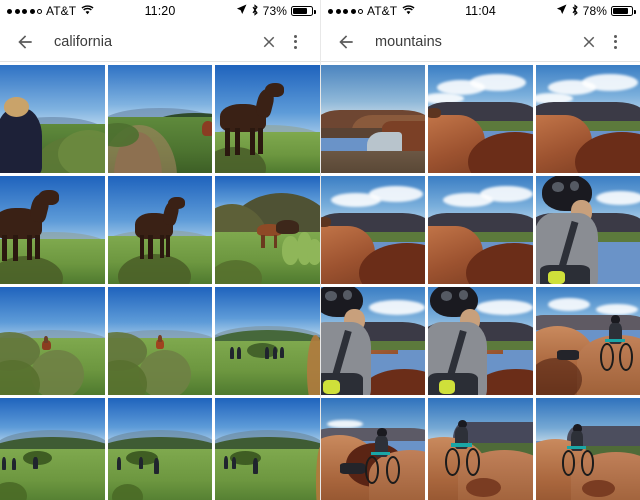 This screenshot has width=640, height=500. What do you see at coordinates (160, 230) in the screenshot?
I see `photo-horse-profile-right` at bounding box center [160, 230].